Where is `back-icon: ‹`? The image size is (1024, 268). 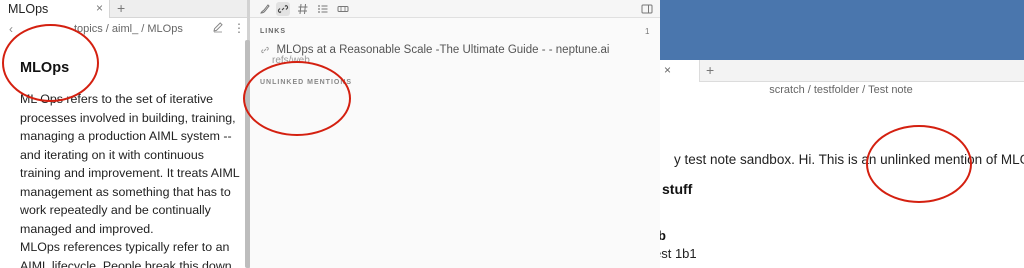
back-icon: ‹ is located at coordinates (11, 29).